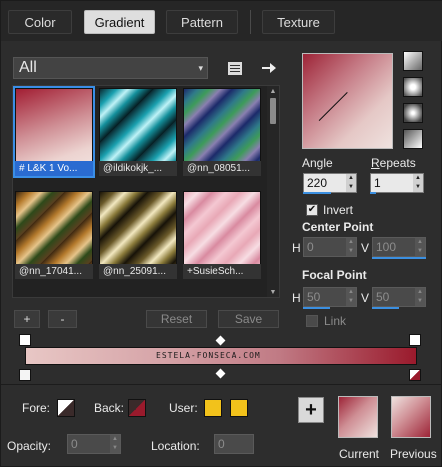 The height and width of the screenshot is (467, 442). Describe the element at coordinates (94, 444) in the screenshot. I see `opacity-input: 0 ▲ ▼` at that location.